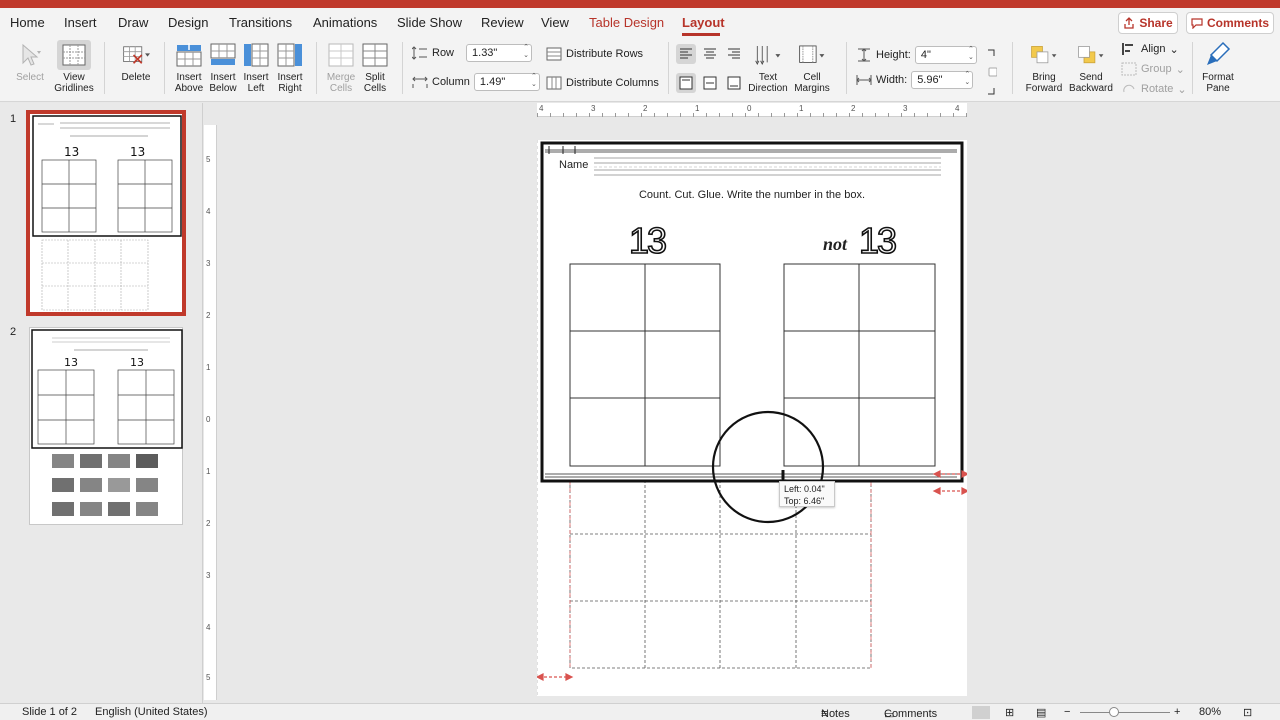 The width and height of the screenshot is (1280, 720). Describe the element at coordinates (256, 55) in the screenshot. I see `insert-left-icon` at that location.